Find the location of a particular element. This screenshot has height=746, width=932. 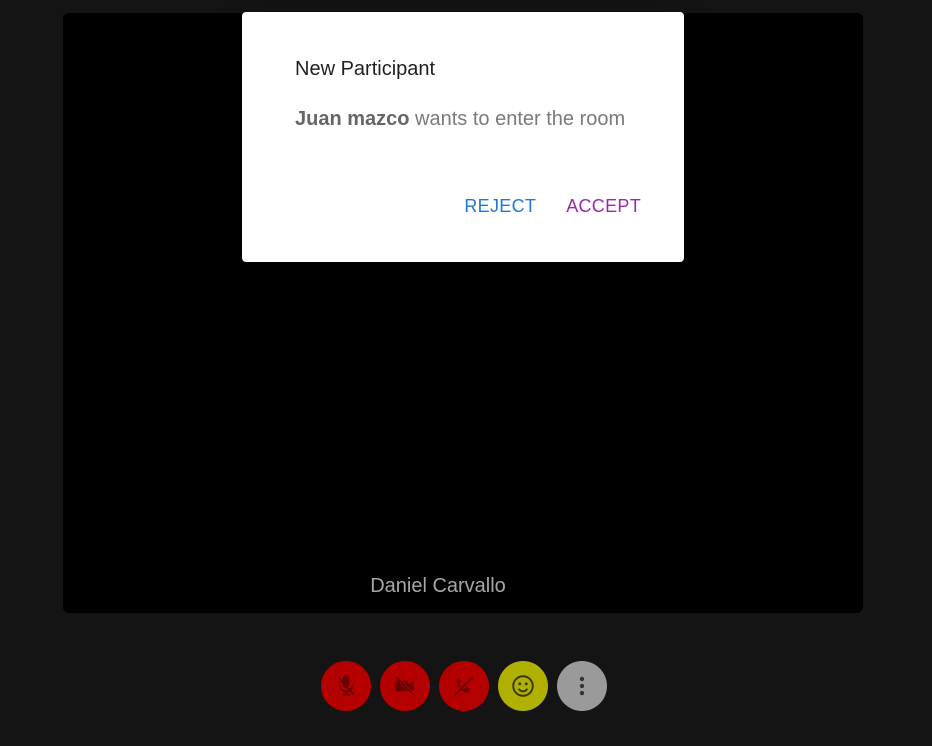

reactions-button is located at coordinates (523, 686).